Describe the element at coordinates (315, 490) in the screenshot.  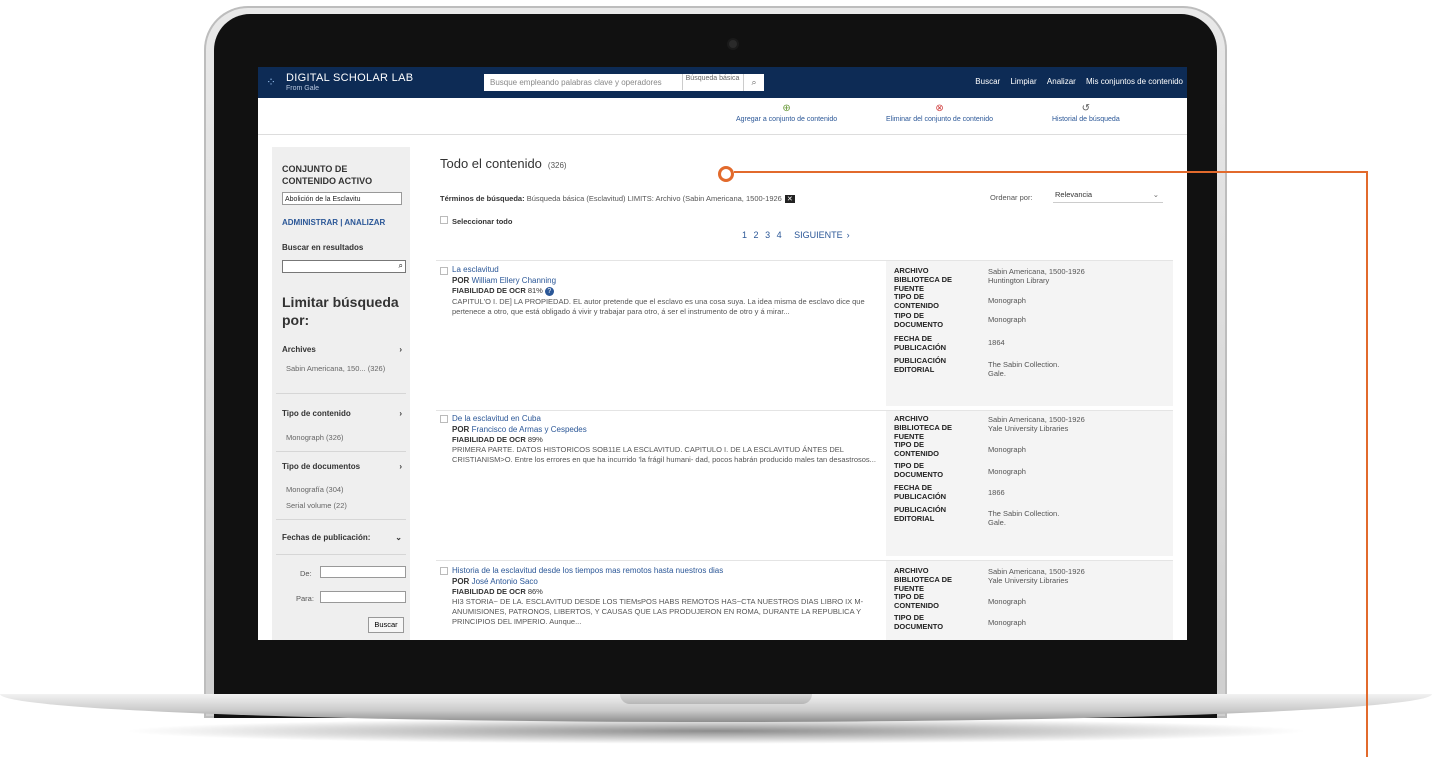
I see `filter-doc-type-item: Monografía (304)` at that location.